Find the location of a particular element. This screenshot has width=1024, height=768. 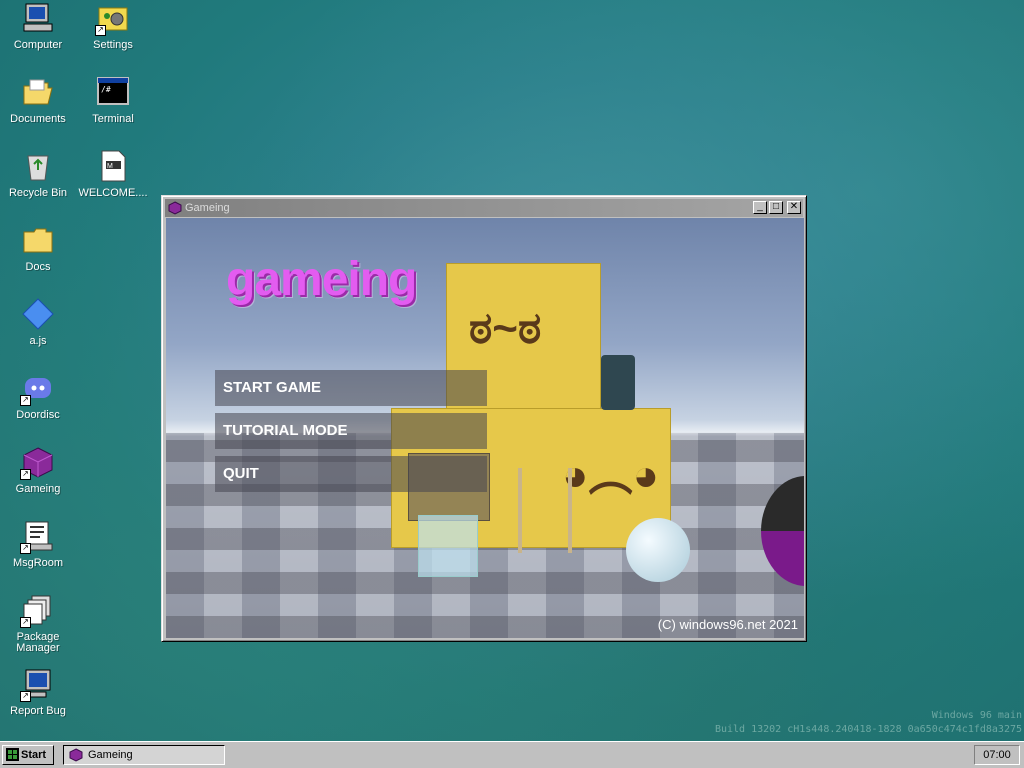

build-info-line1: Windows 96 main is located at coordinates (976, 715).